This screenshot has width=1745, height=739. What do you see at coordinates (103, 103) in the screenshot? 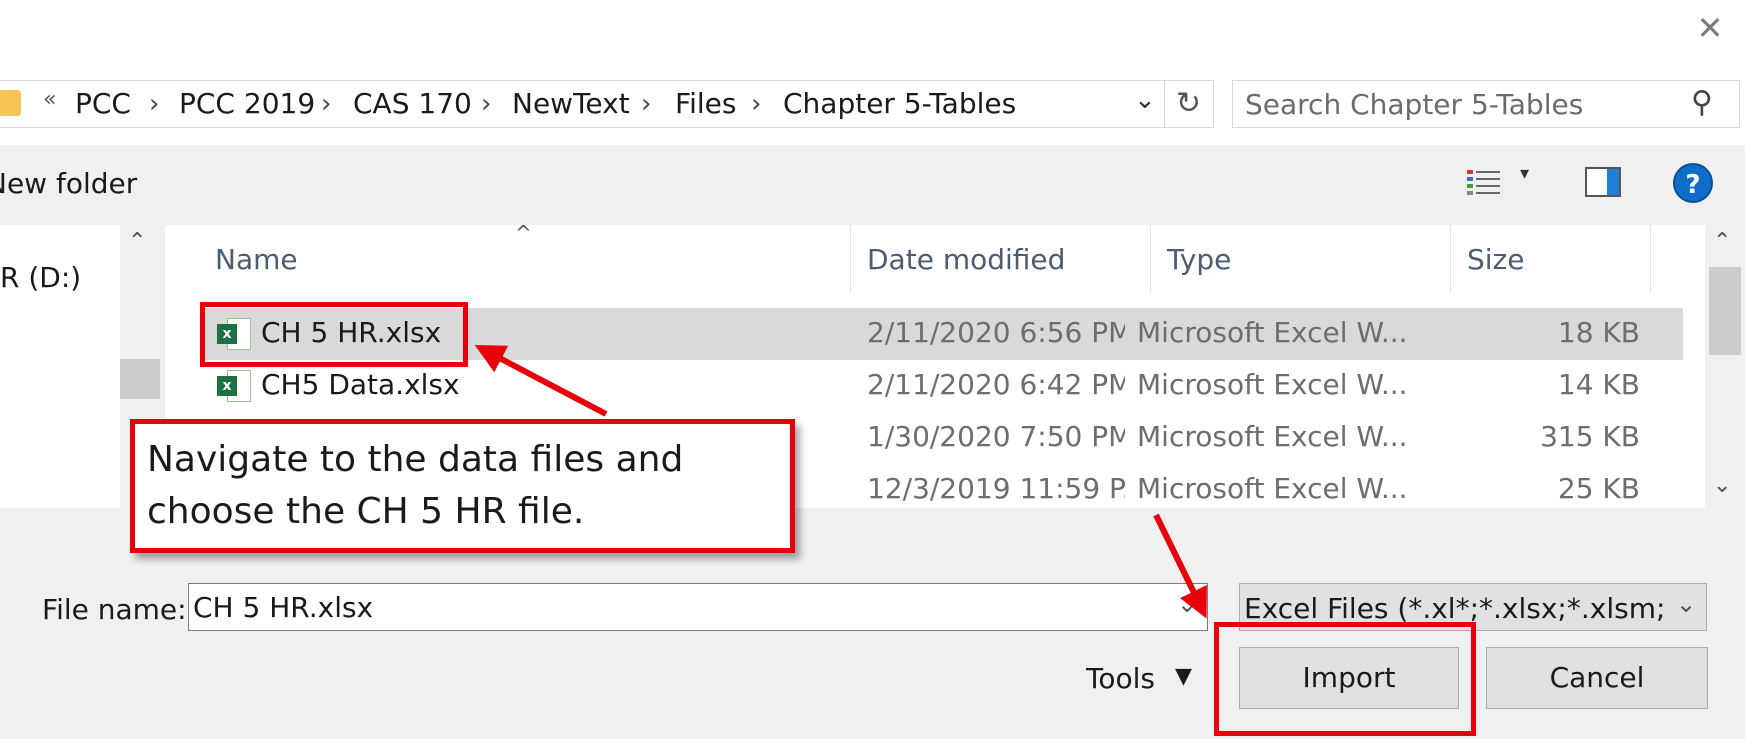
I see `breadcrumb-pcc: PCC` at bounding box center [103, 103].